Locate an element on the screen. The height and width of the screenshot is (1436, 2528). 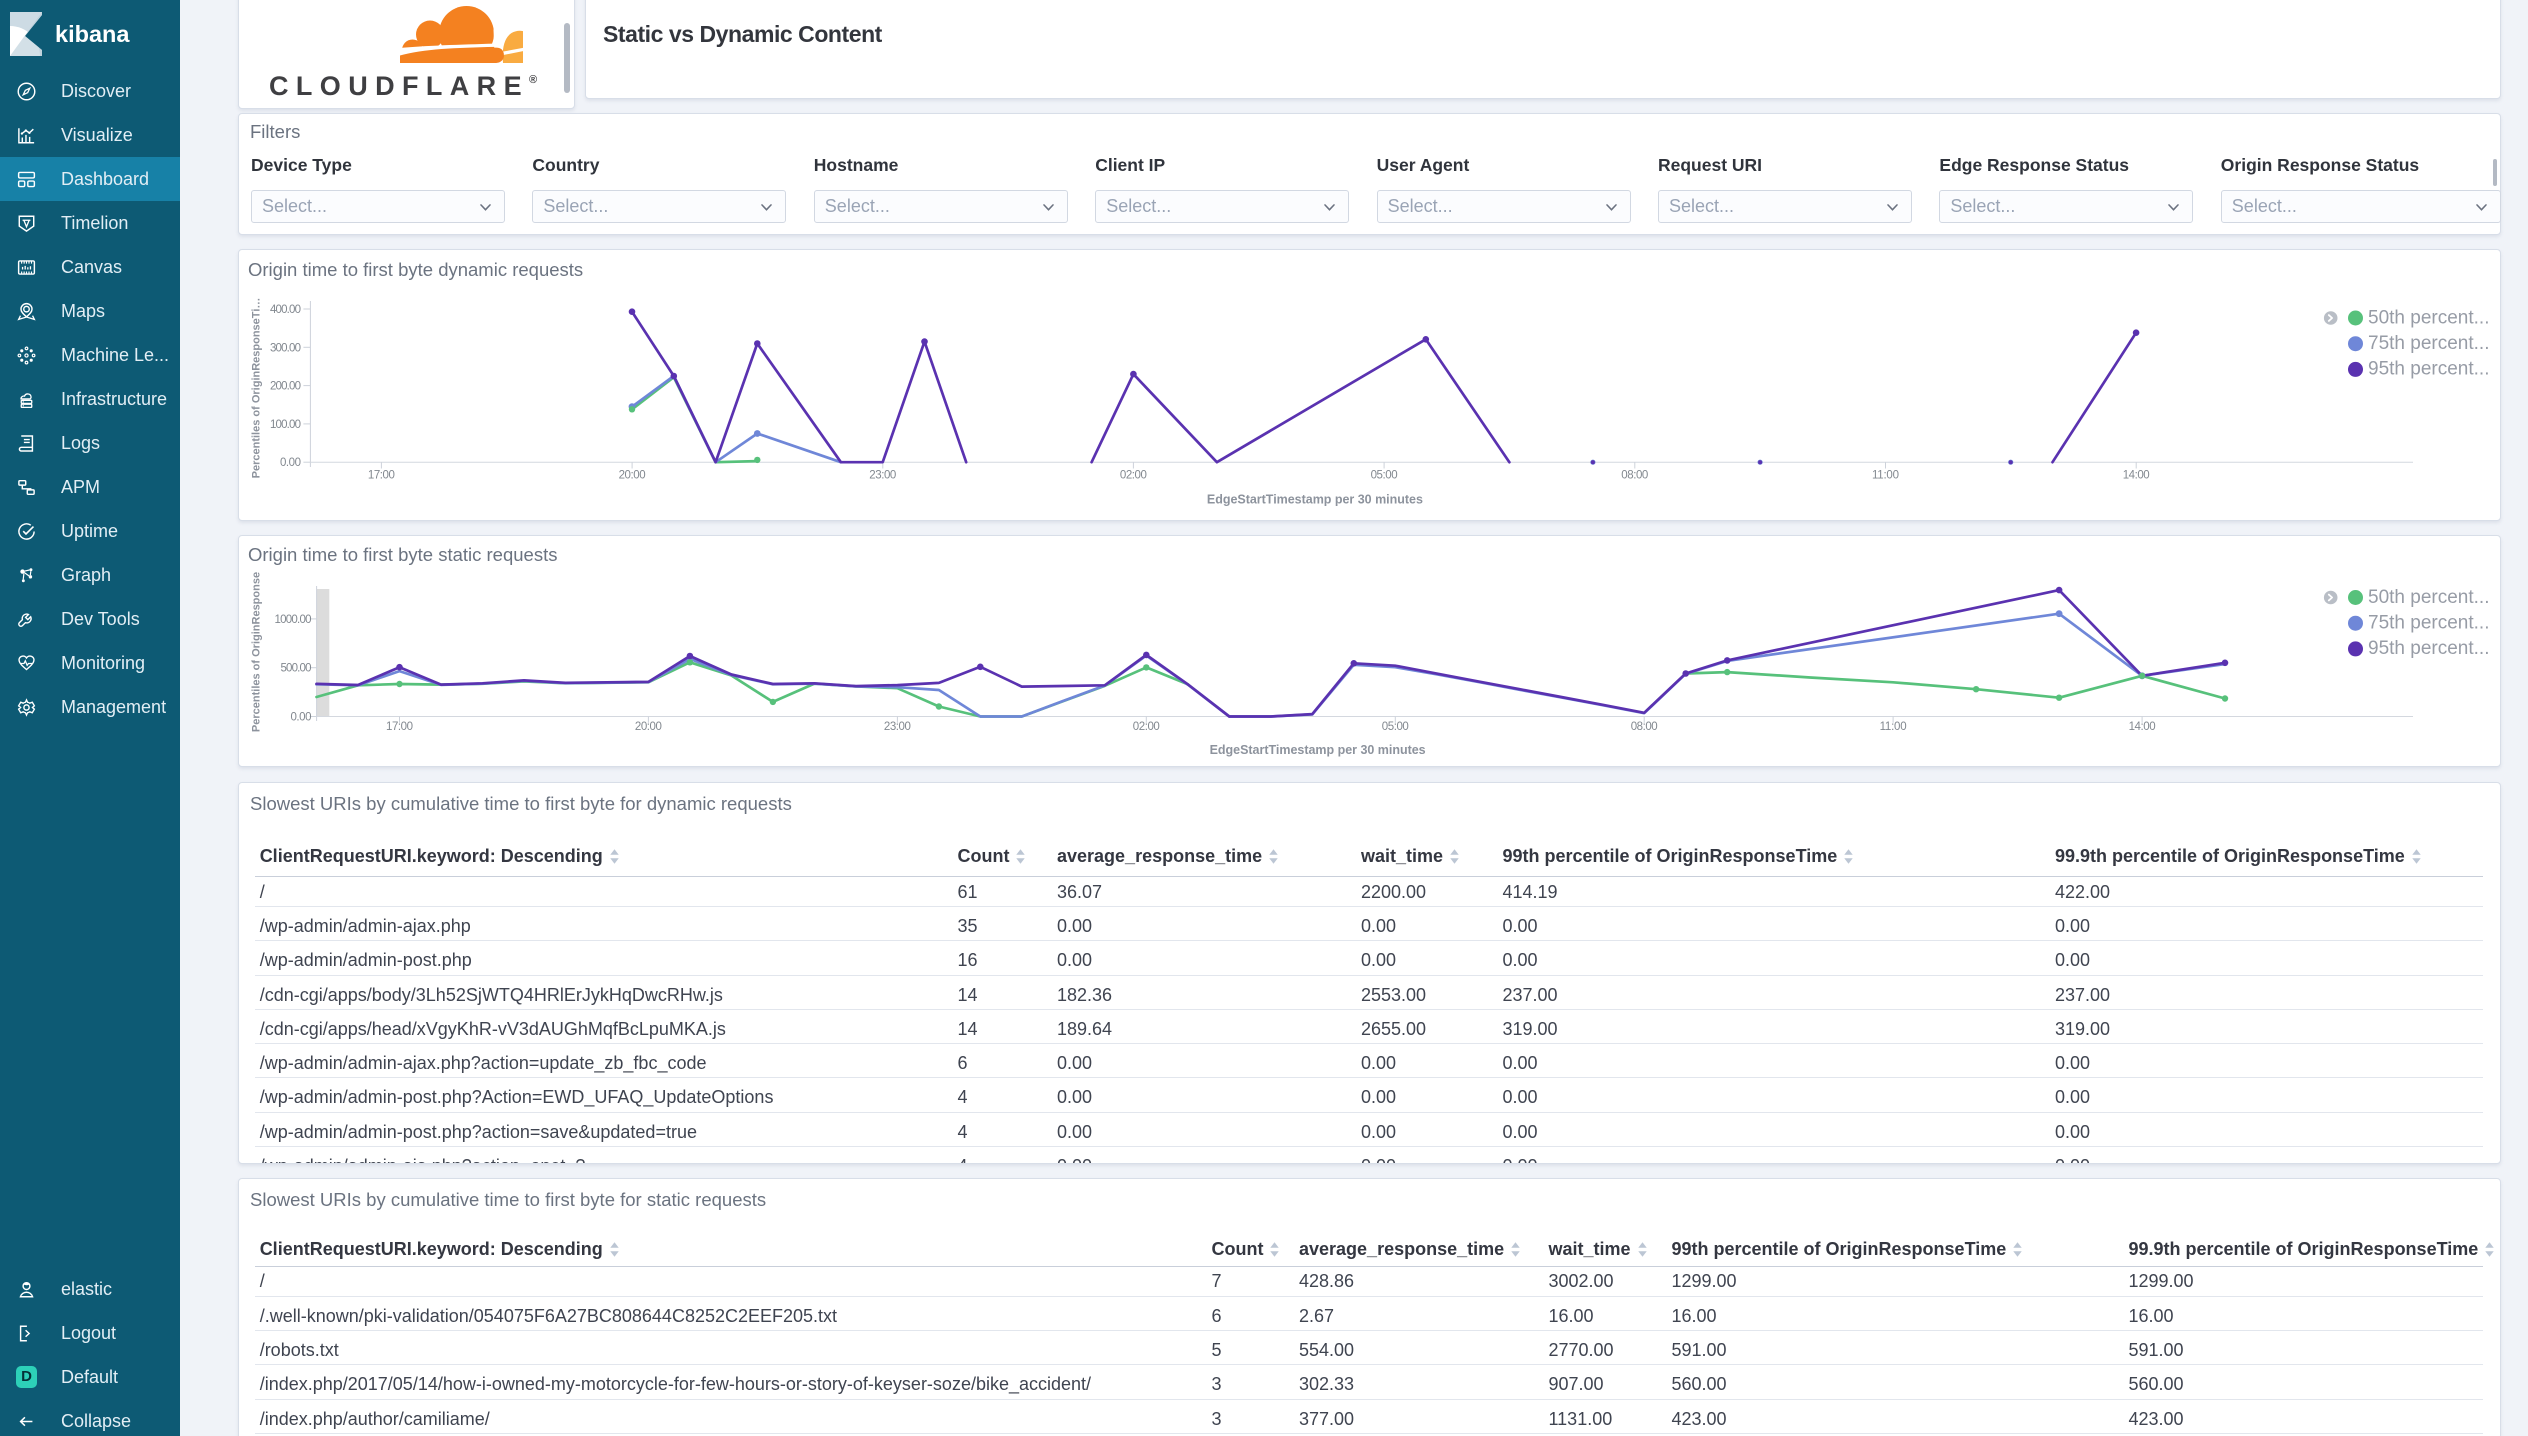
svg-text: 200.00 is located at coordinates (285, 387).